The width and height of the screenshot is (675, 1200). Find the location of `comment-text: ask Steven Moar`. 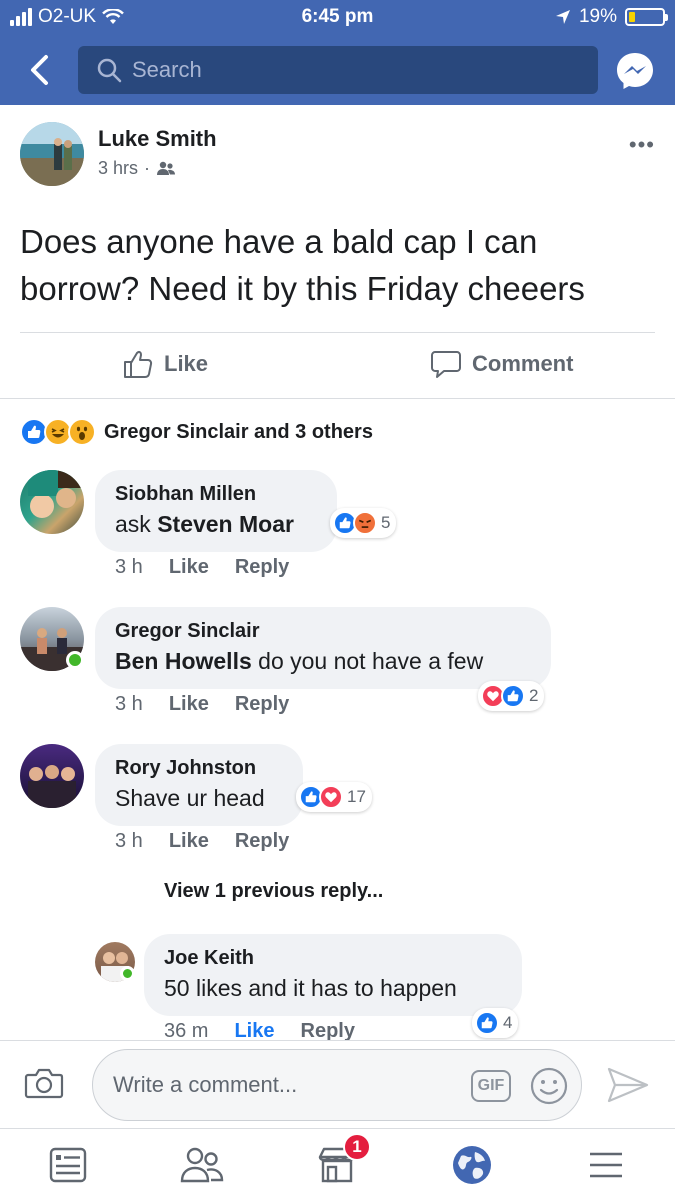

comment-text: ask Steven Moar is located at coordinates (216, 524).